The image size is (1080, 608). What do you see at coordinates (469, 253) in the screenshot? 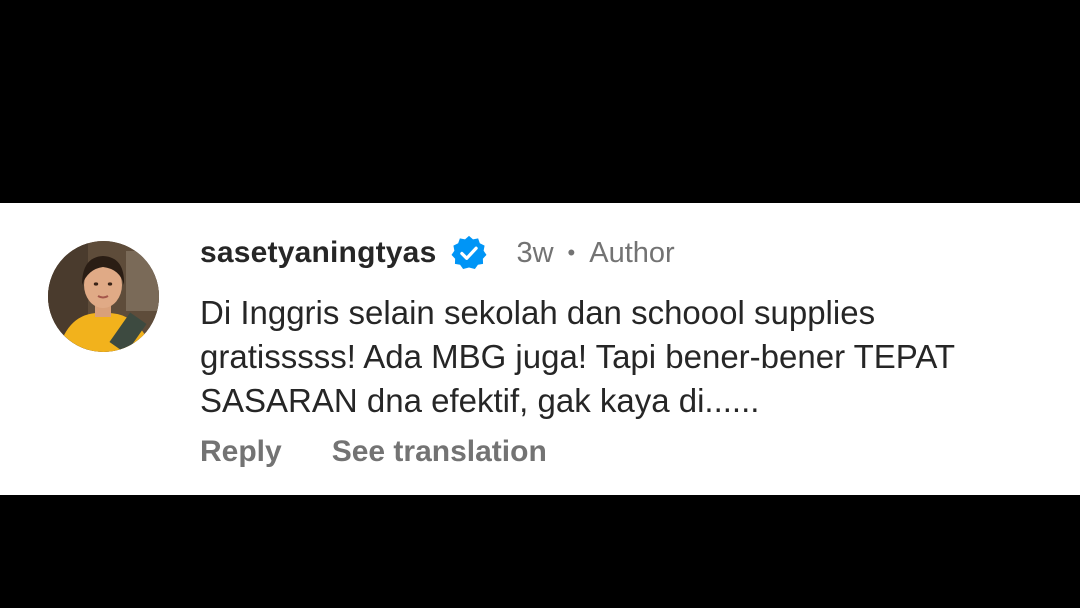
I see `verified-badge-icon` at bounding box center [469, 253].